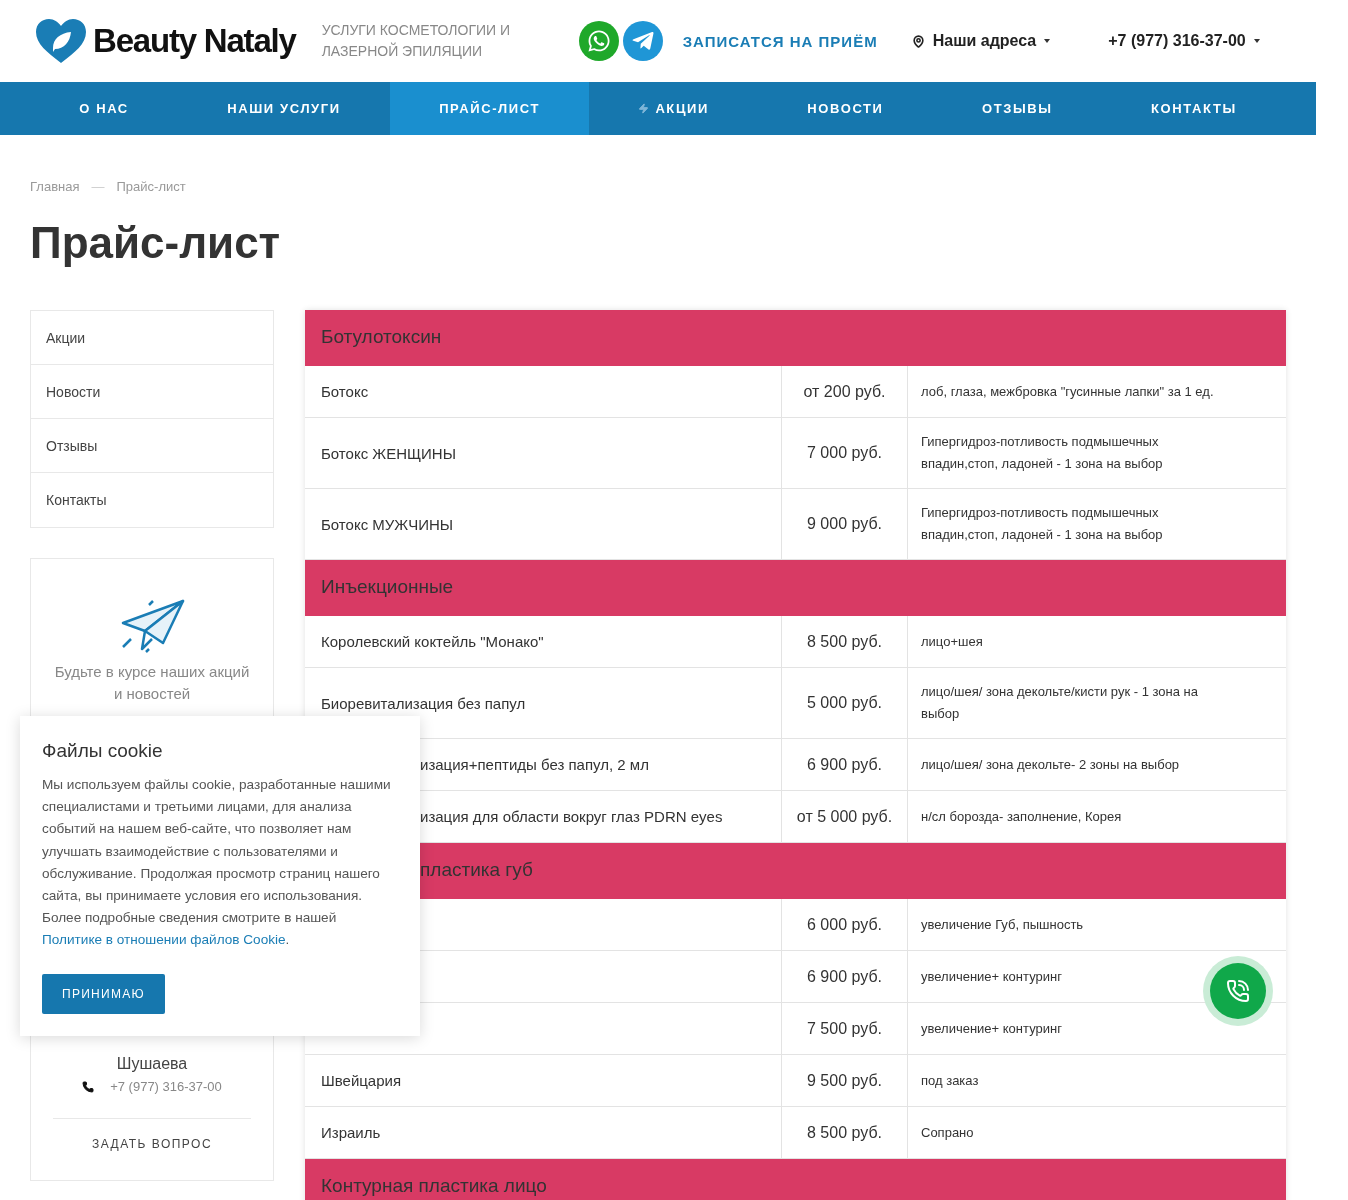  What do you see at coordinates (166, 1086) in the screenshot?
I see `contact-phone: +7 (977) 316-37-00` at bounding box center [166, 1086].